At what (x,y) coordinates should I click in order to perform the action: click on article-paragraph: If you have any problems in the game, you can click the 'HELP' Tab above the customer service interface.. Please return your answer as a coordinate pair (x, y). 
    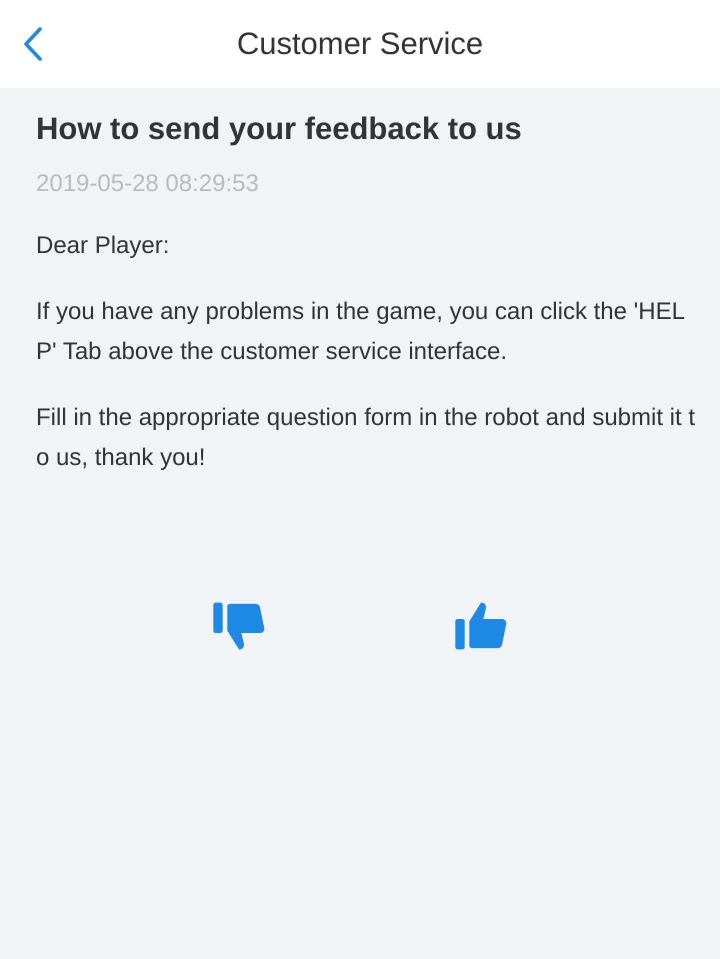
    Looking at the image, I should click on (361, 332).